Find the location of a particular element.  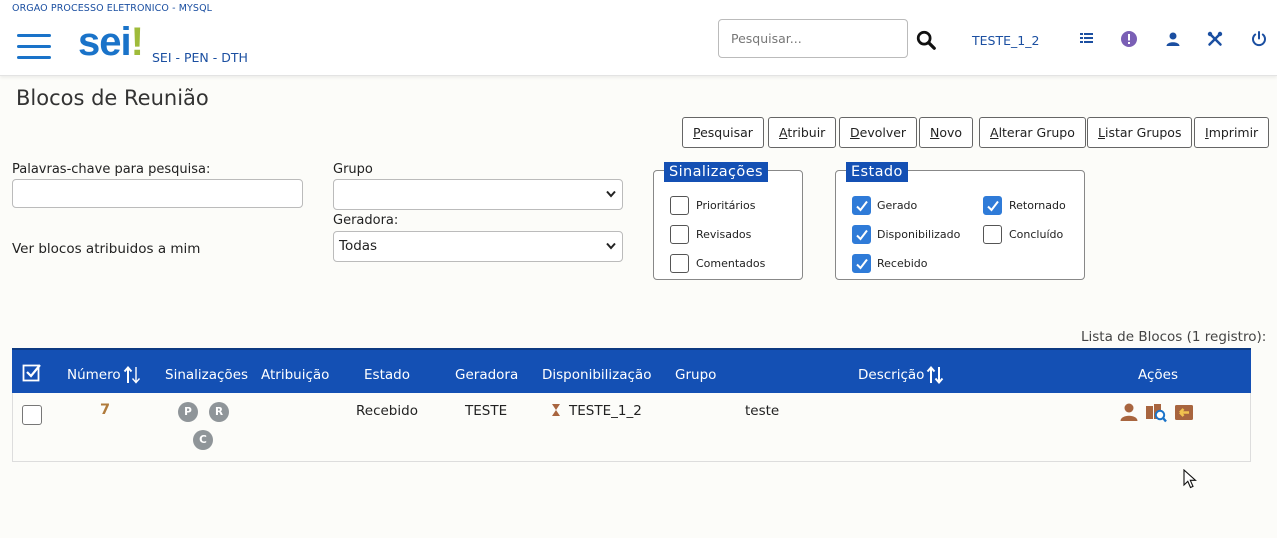

retornado-label: Retornado is located at coordinates (1037, 205).